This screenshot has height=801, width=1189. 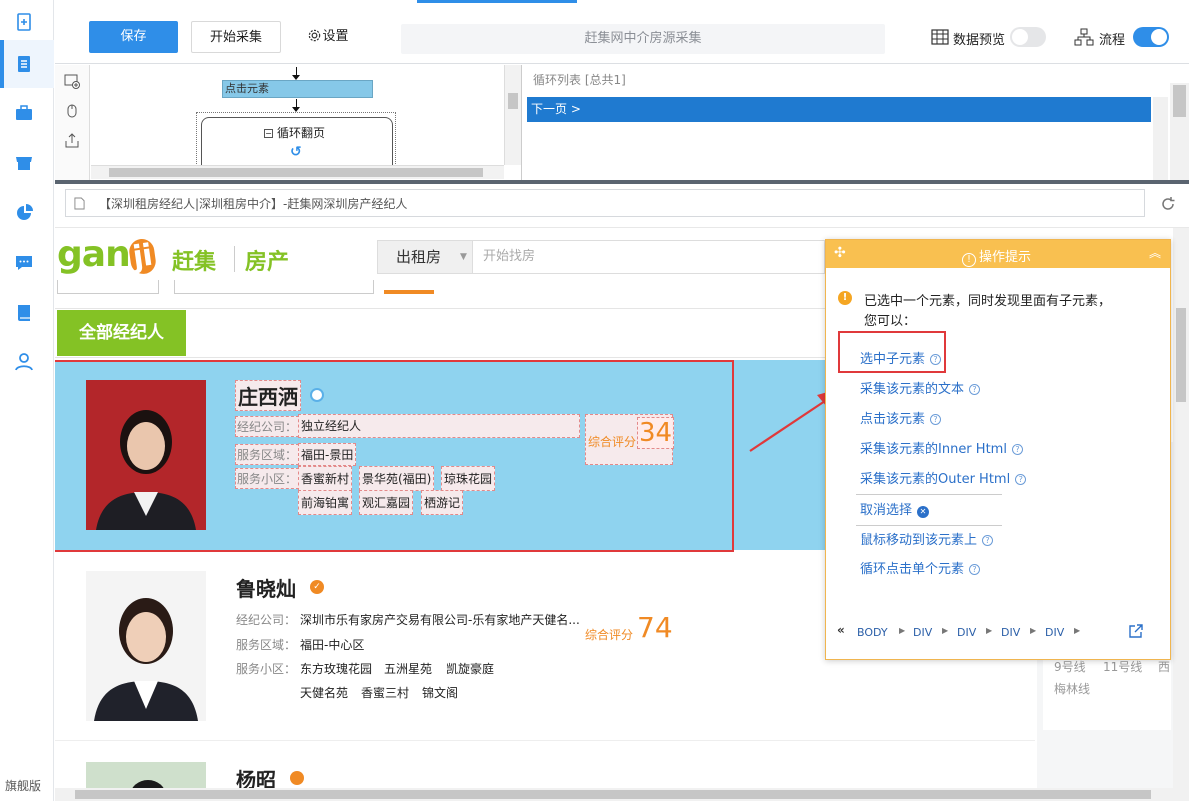 What do you see at coordinates (296, 152) in the screenshot?
I see `loop-icon: ↺` at bounding box center [296, 152].